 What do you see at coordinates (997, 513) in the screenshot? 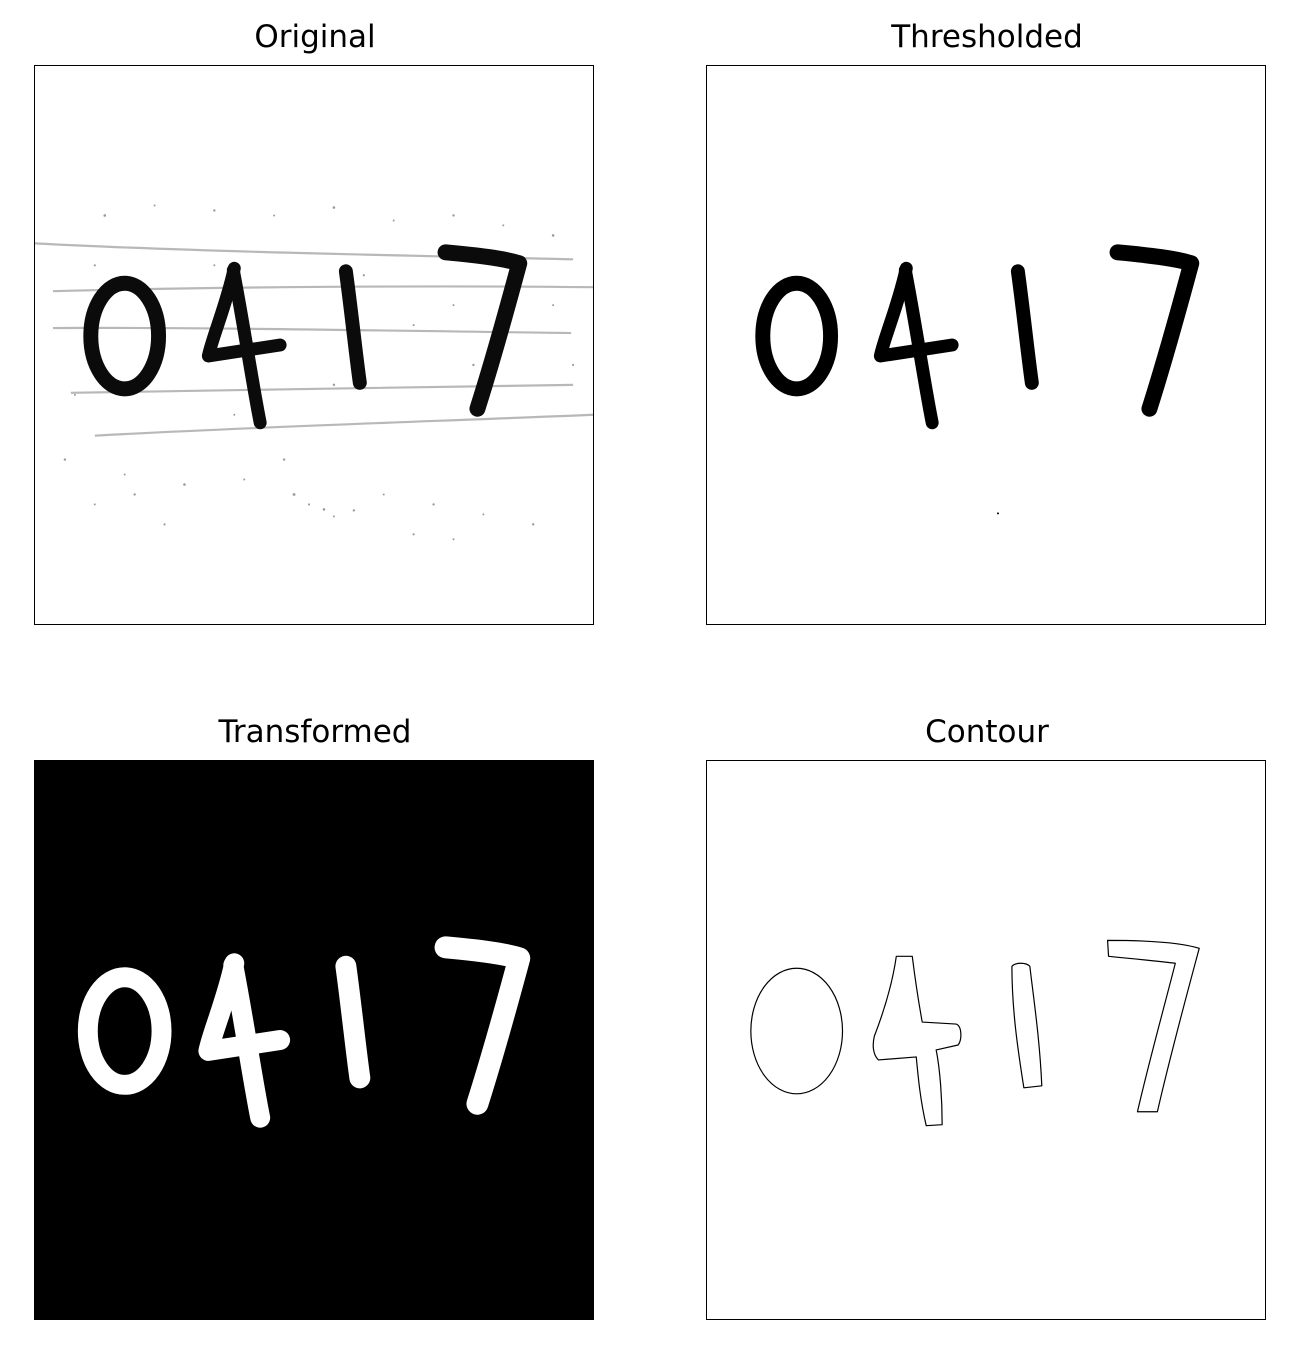
I see `noise-dot` at bounding box center [997, 513].